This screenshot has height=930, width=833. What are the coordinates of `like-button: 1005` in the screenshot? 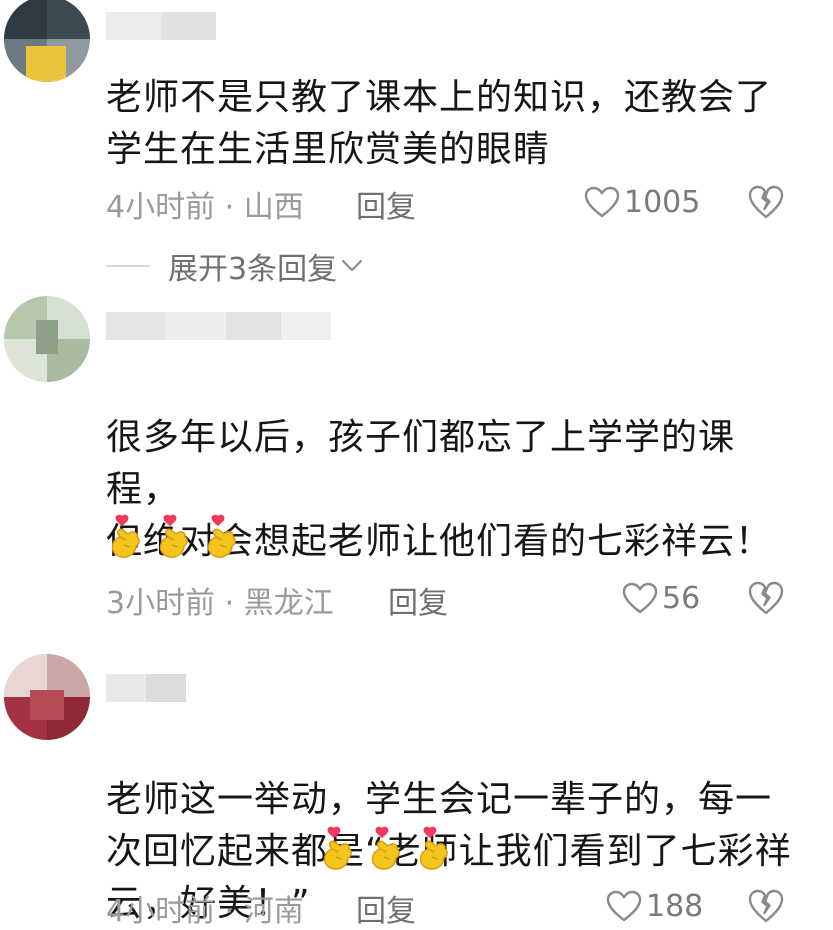 It's located at (642, 202).